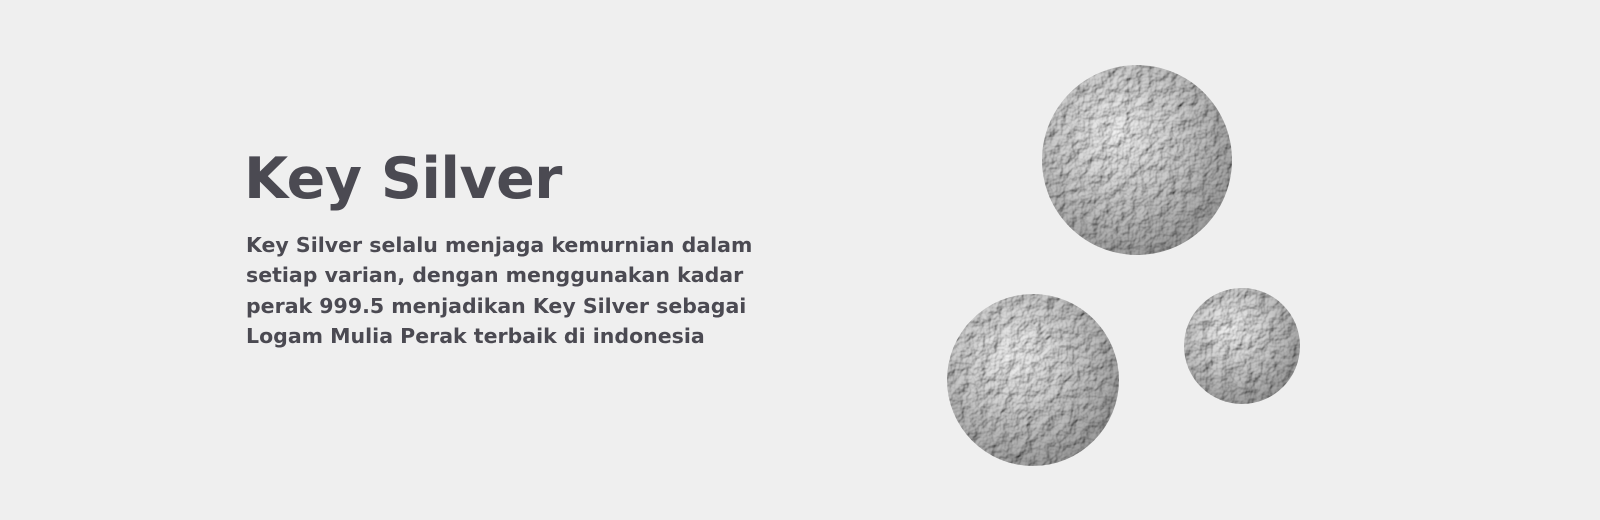 Image resolution: width=1600 pixels, height=520 pixels. What do you see at coordinates (1033, 380) in the screenshot?
I see `silver-orb-medium` at bounding box center [1033, 380].